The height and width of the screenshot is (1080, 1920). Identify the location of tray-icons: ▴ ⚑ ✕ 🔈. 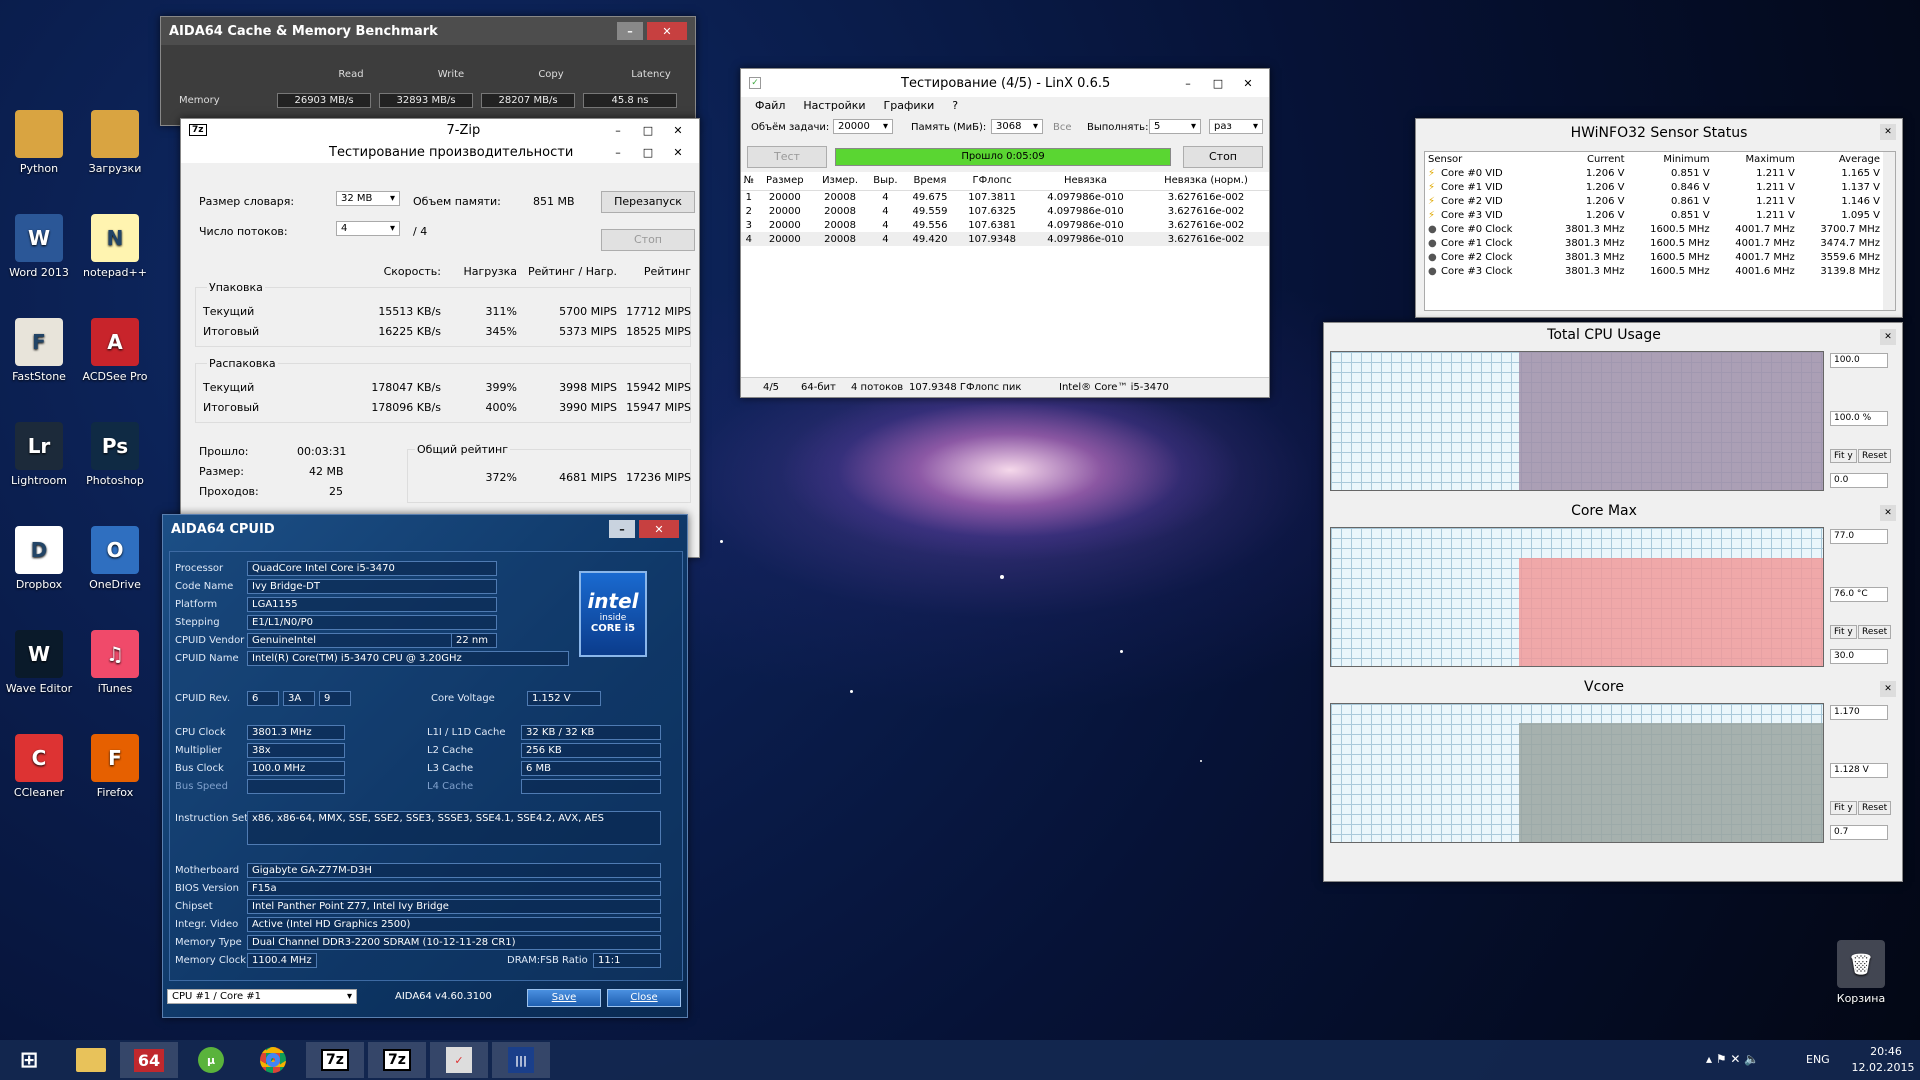
(1732, 1059).